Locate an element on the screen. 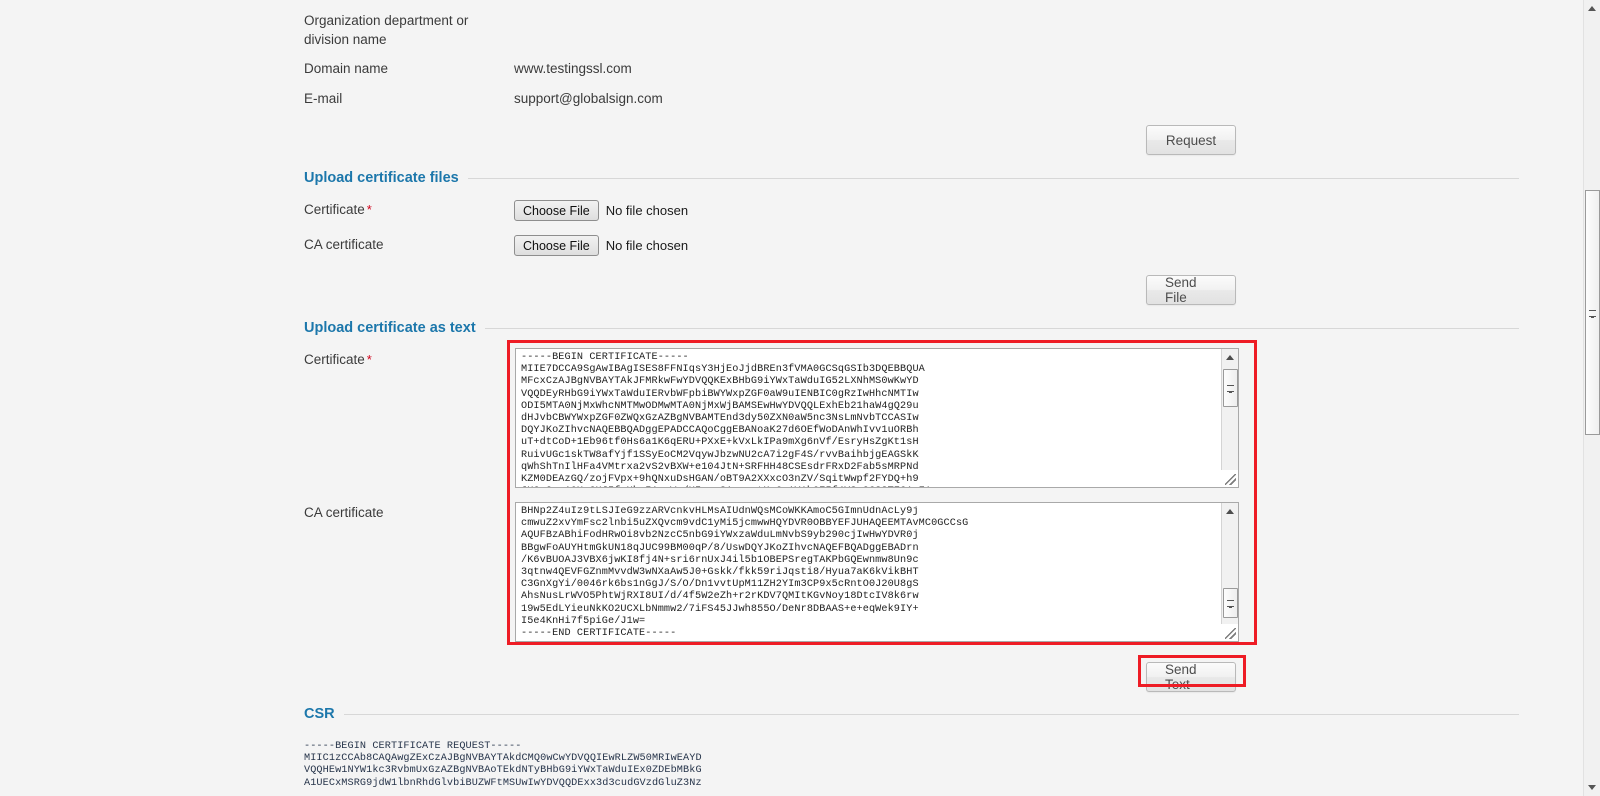 The height and width of the screenshot is (796, 1600). section-header-upload-certificate-files: Upload certificate files is located at coordinates (911, 178).